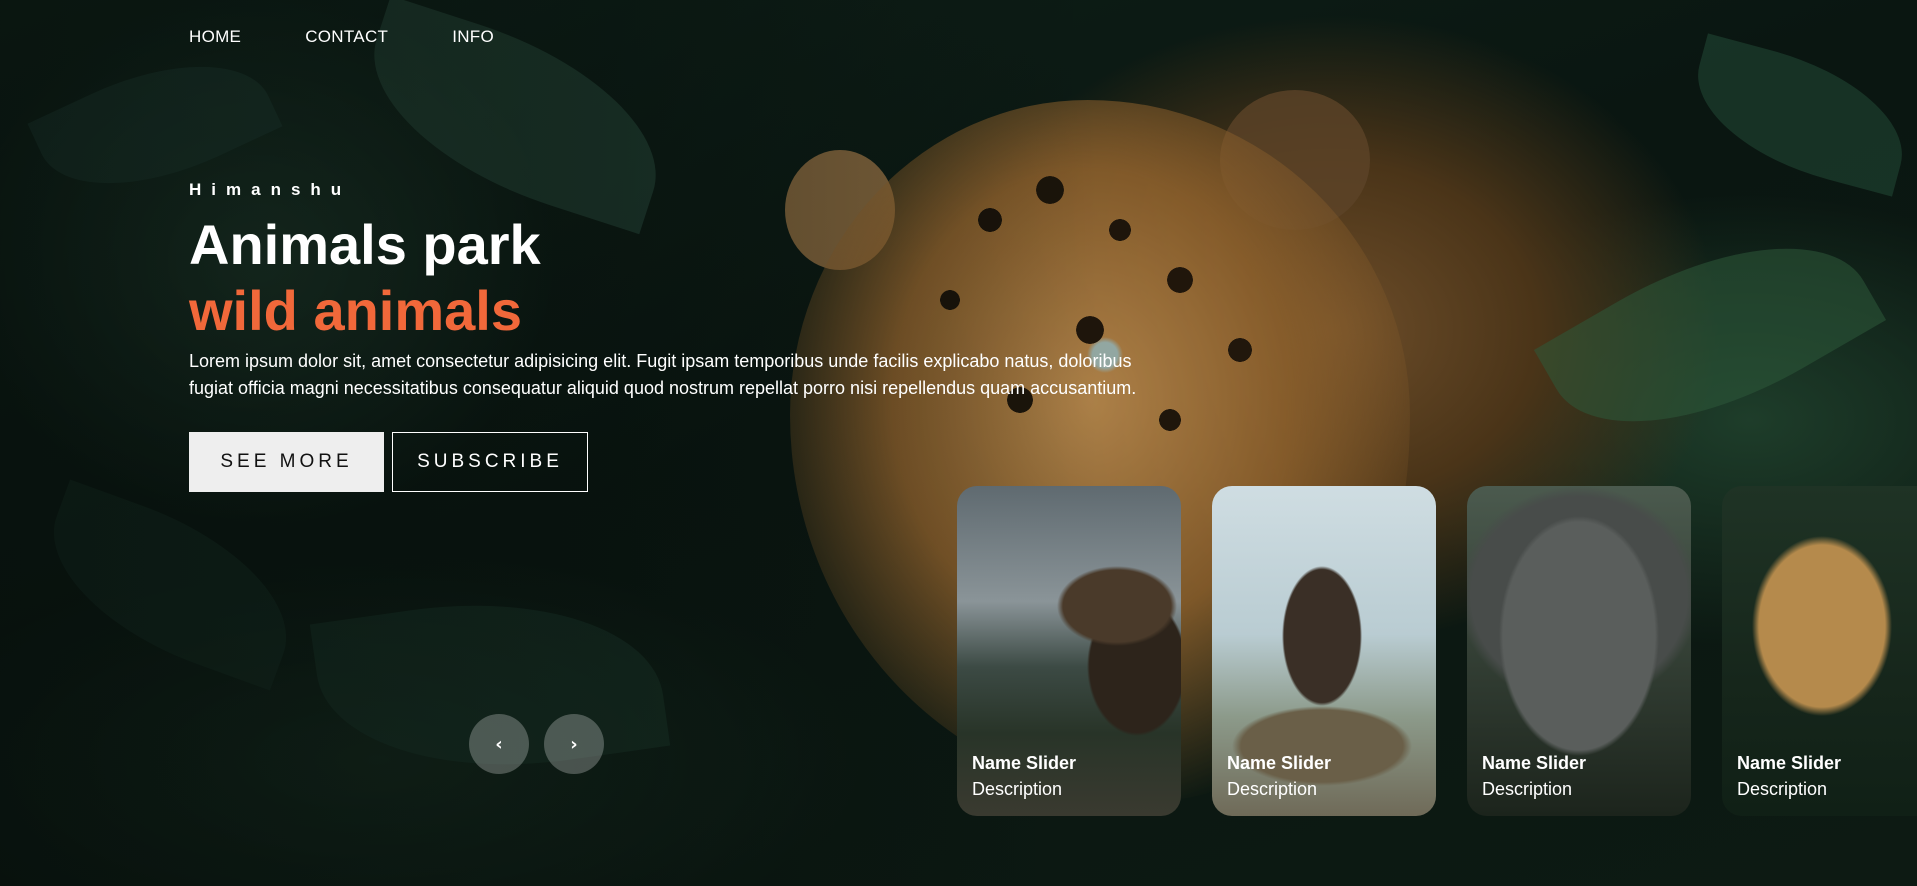 This screenshot has width=1917, height=886. I want to click on subscribe-button: SUBSCRIBE, so click(490, 462).